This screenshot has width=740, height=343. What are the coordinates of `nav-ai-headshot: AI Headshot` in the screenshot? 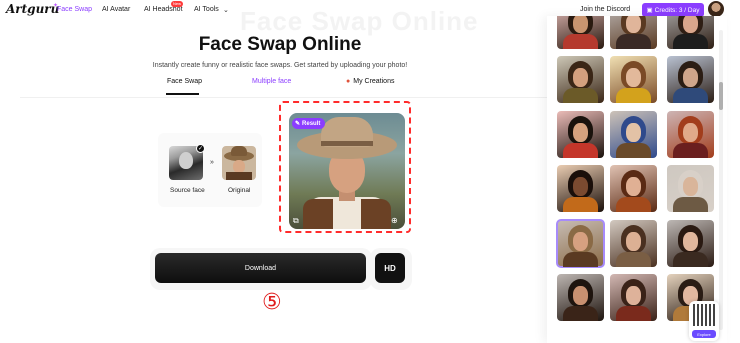 It's located at (163, 9).